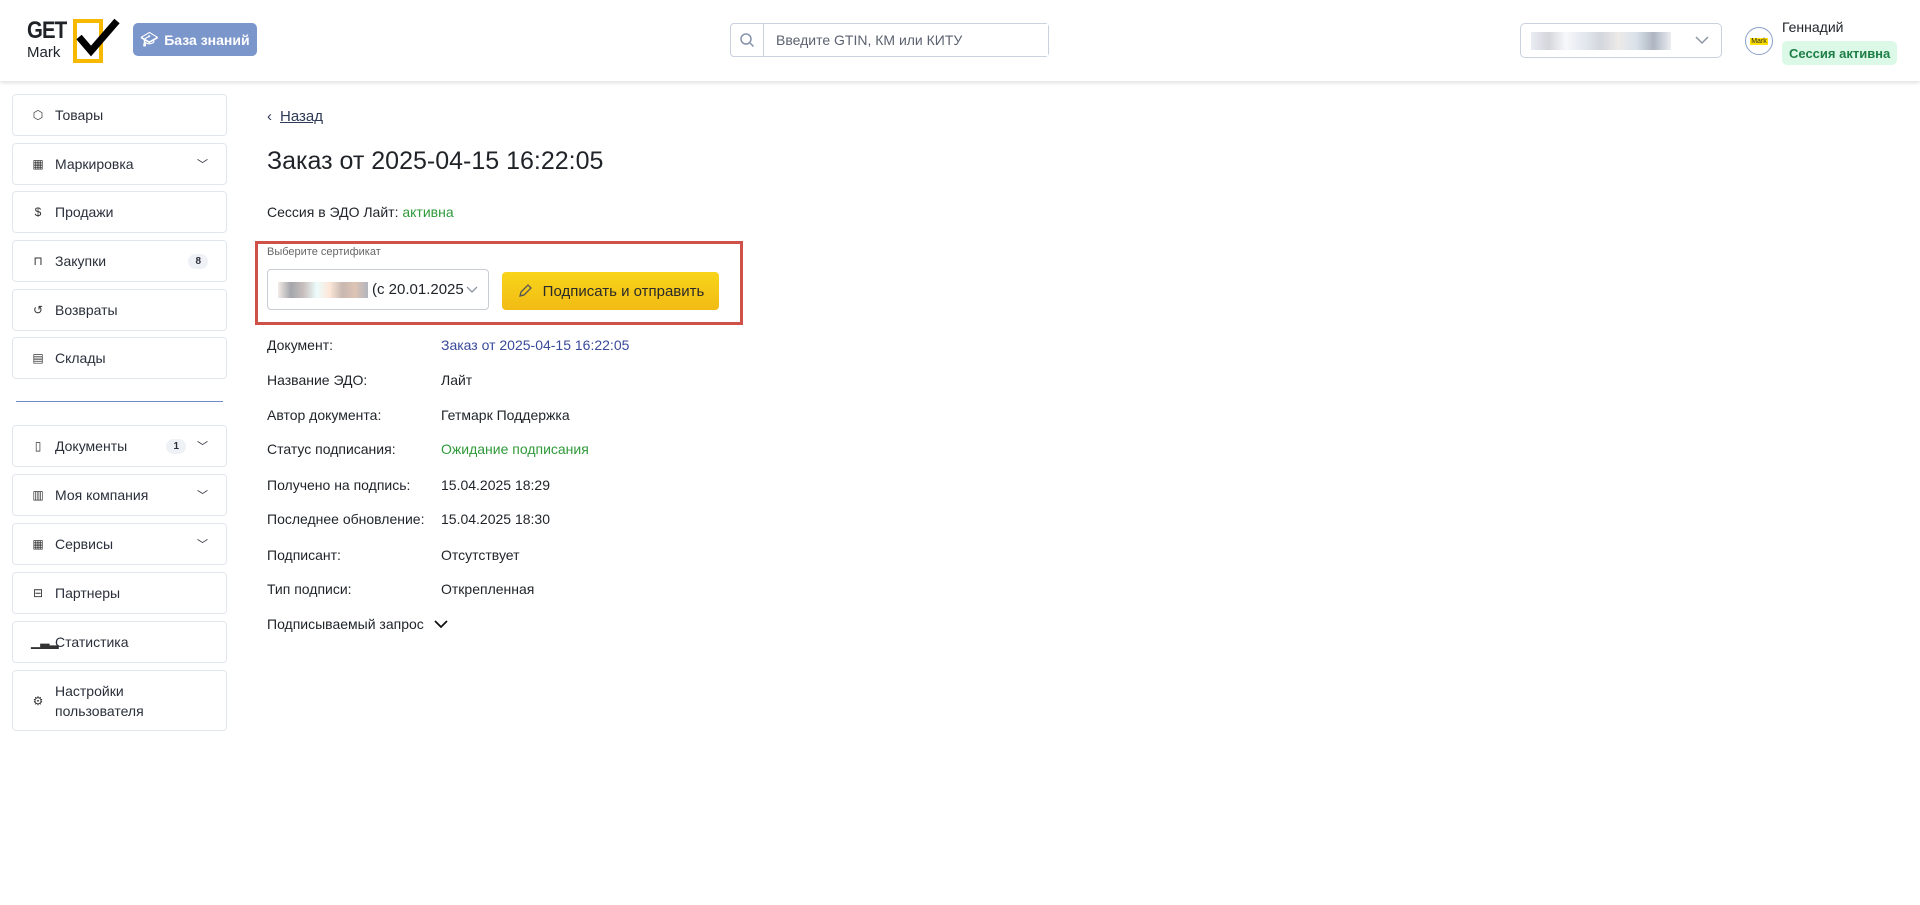 The image size is (1920, 905). Describe the element at coordinates (176, 446) in the screenshot. I see `count-badge: 1` at that location.